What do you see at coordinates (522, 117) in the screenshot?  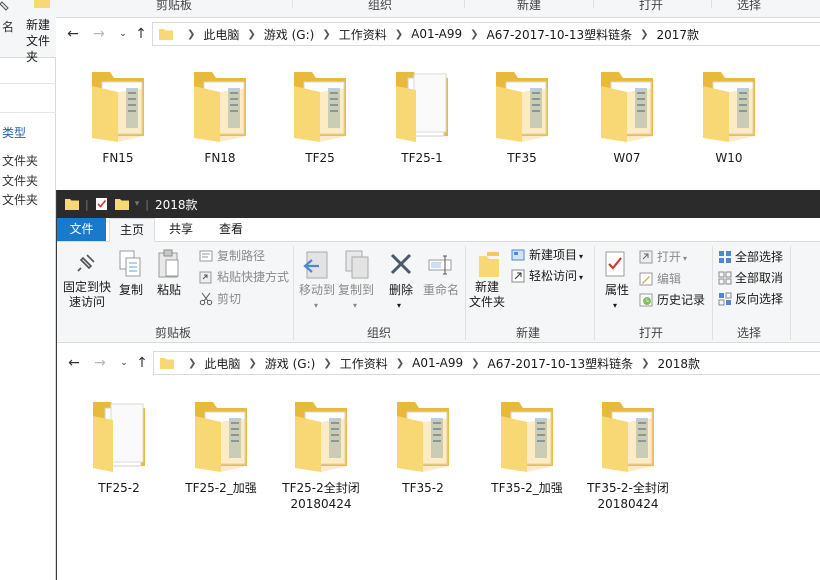 I see `folder-item-tf35: TF35` at bounding box center [522, 117].